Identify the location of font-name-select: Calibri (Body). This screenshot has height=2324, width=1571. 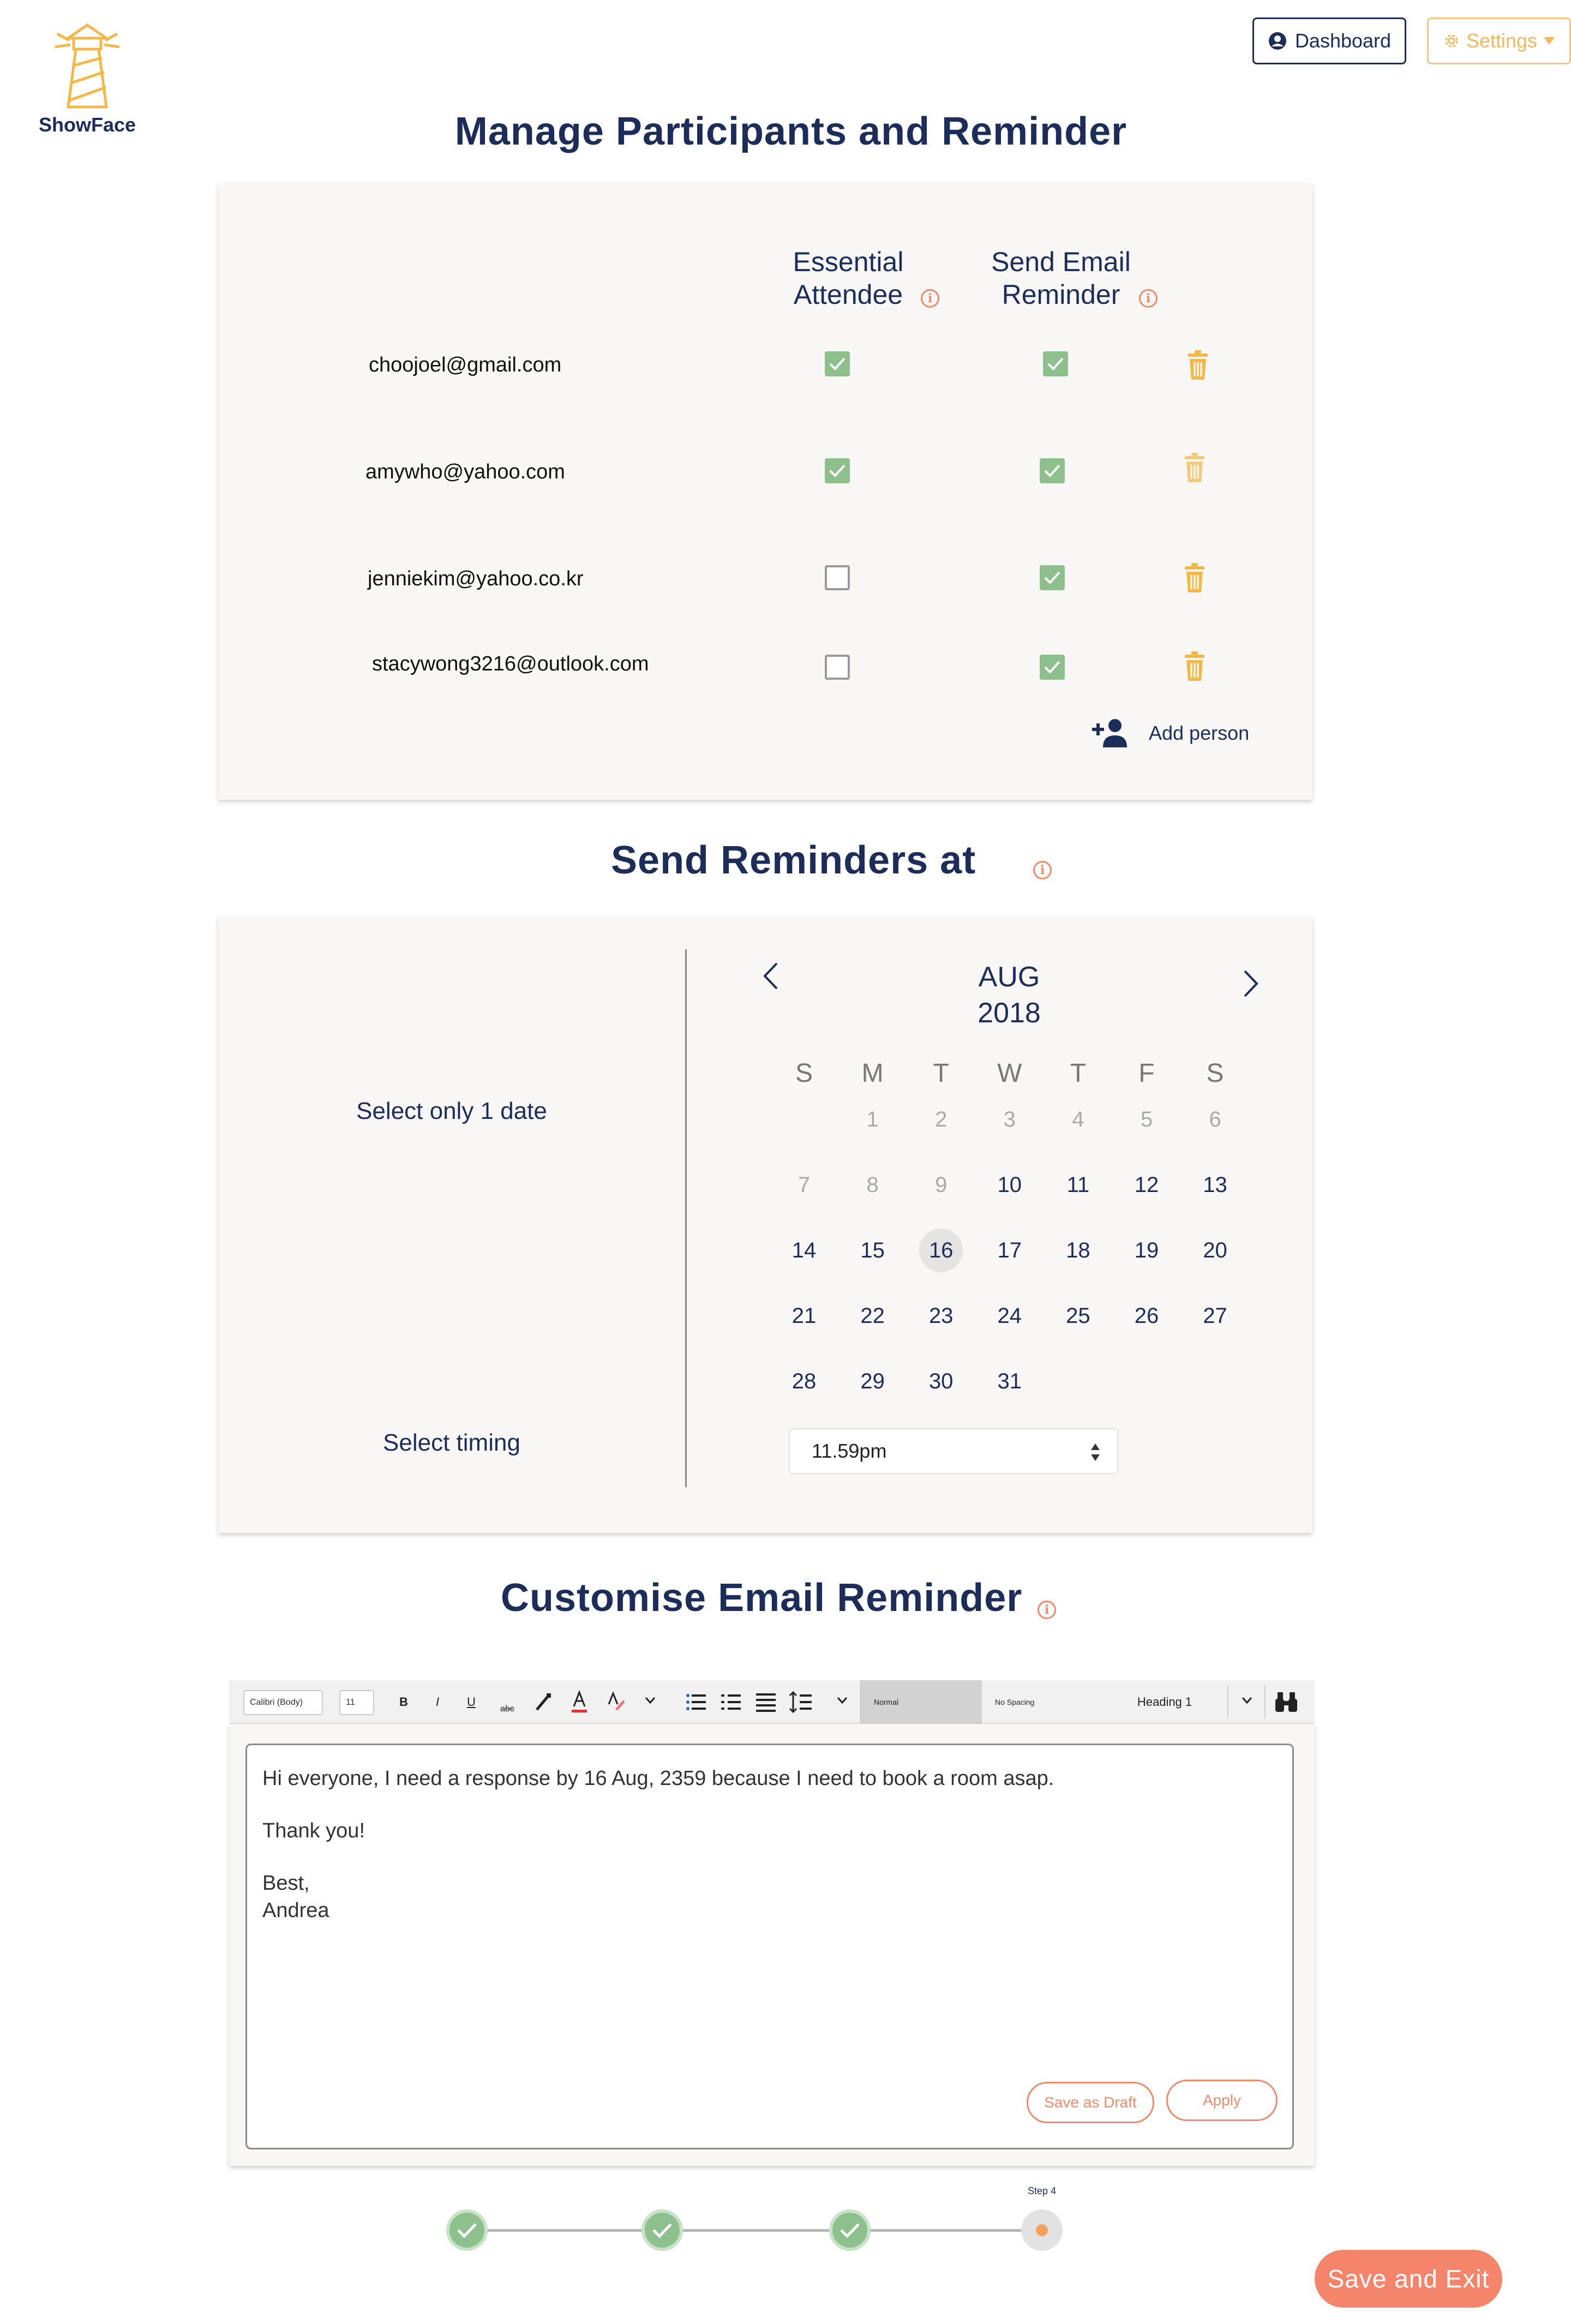
(283, 1702).